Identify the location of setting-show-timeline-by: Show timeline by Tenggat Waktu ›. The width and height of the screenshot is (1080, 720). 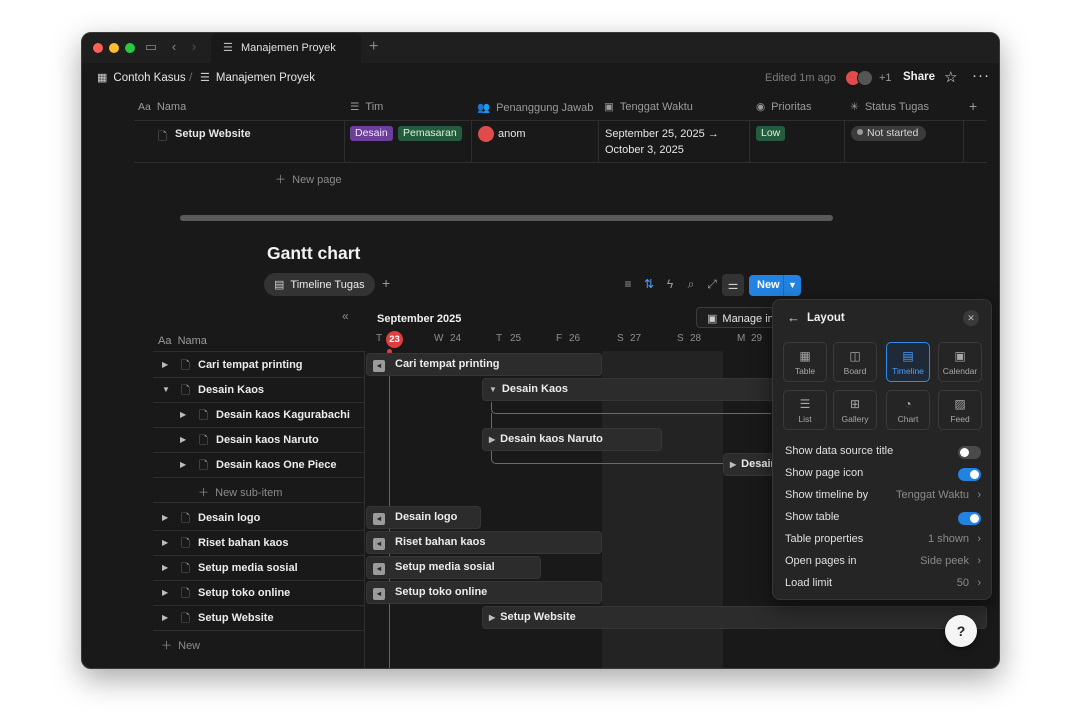
(883, 498).